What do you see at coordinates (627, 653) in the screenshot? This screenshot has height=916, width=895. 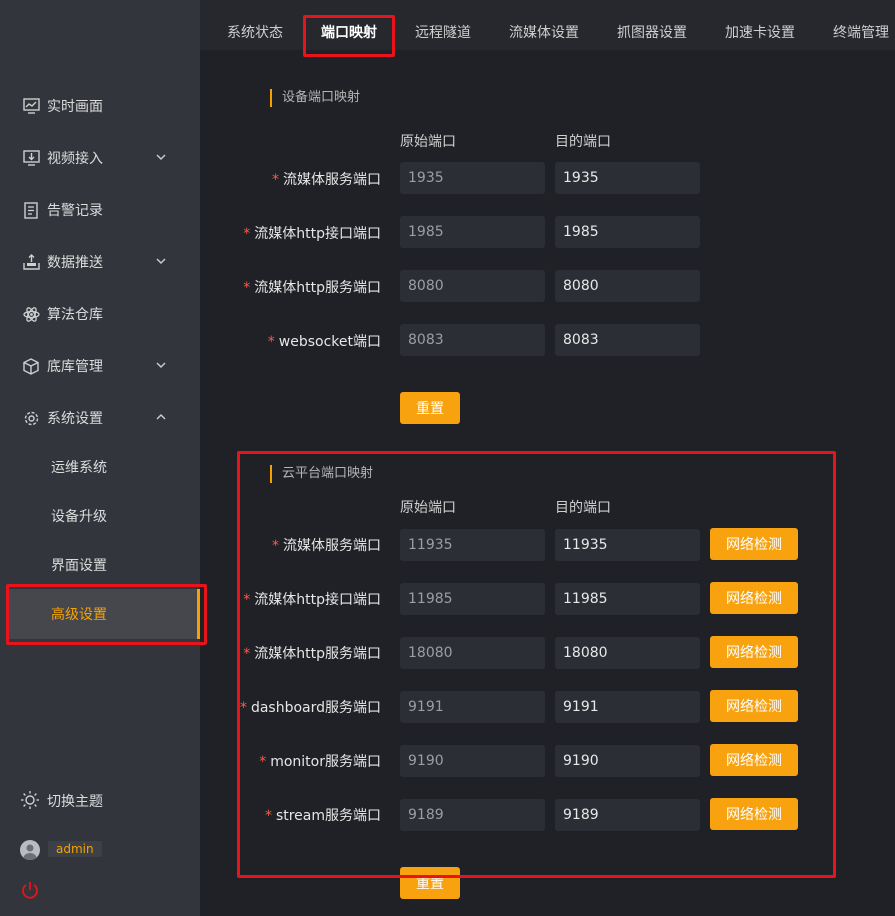 I see `destination-port-input: 18080` at bounding box center [627, 653].